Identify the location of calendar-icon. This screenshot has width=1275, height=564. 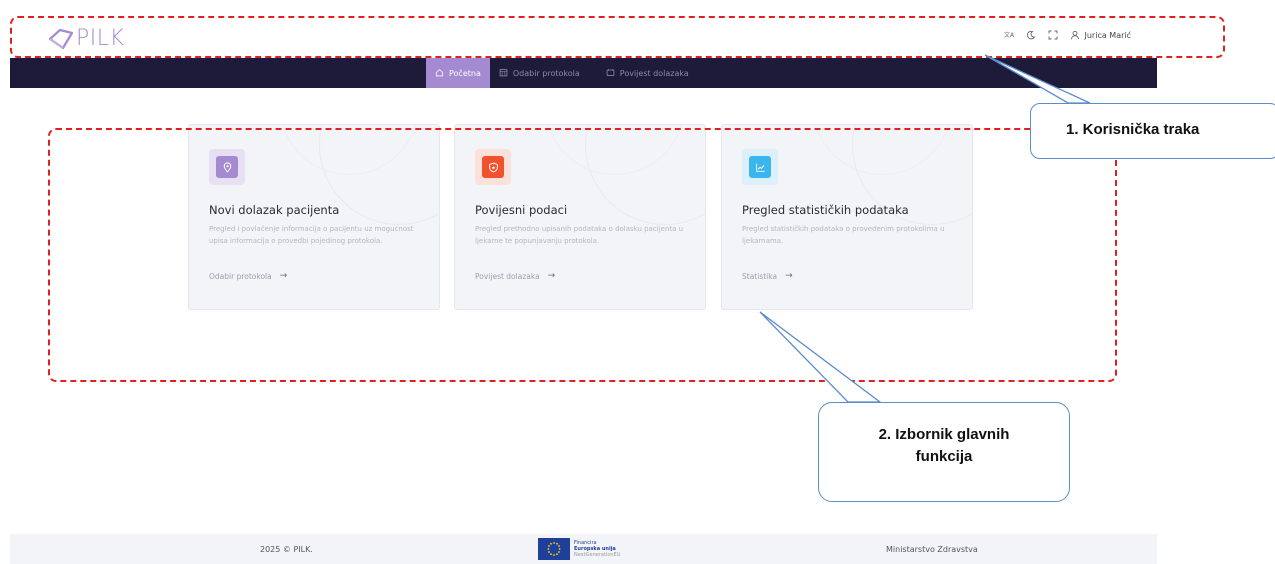
(503, 73).